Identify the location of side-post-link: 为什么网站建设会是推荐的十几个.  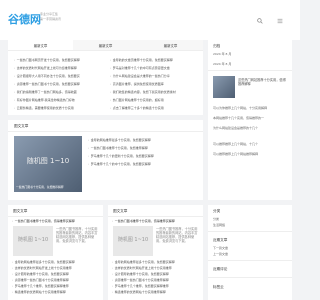
(250, 128).